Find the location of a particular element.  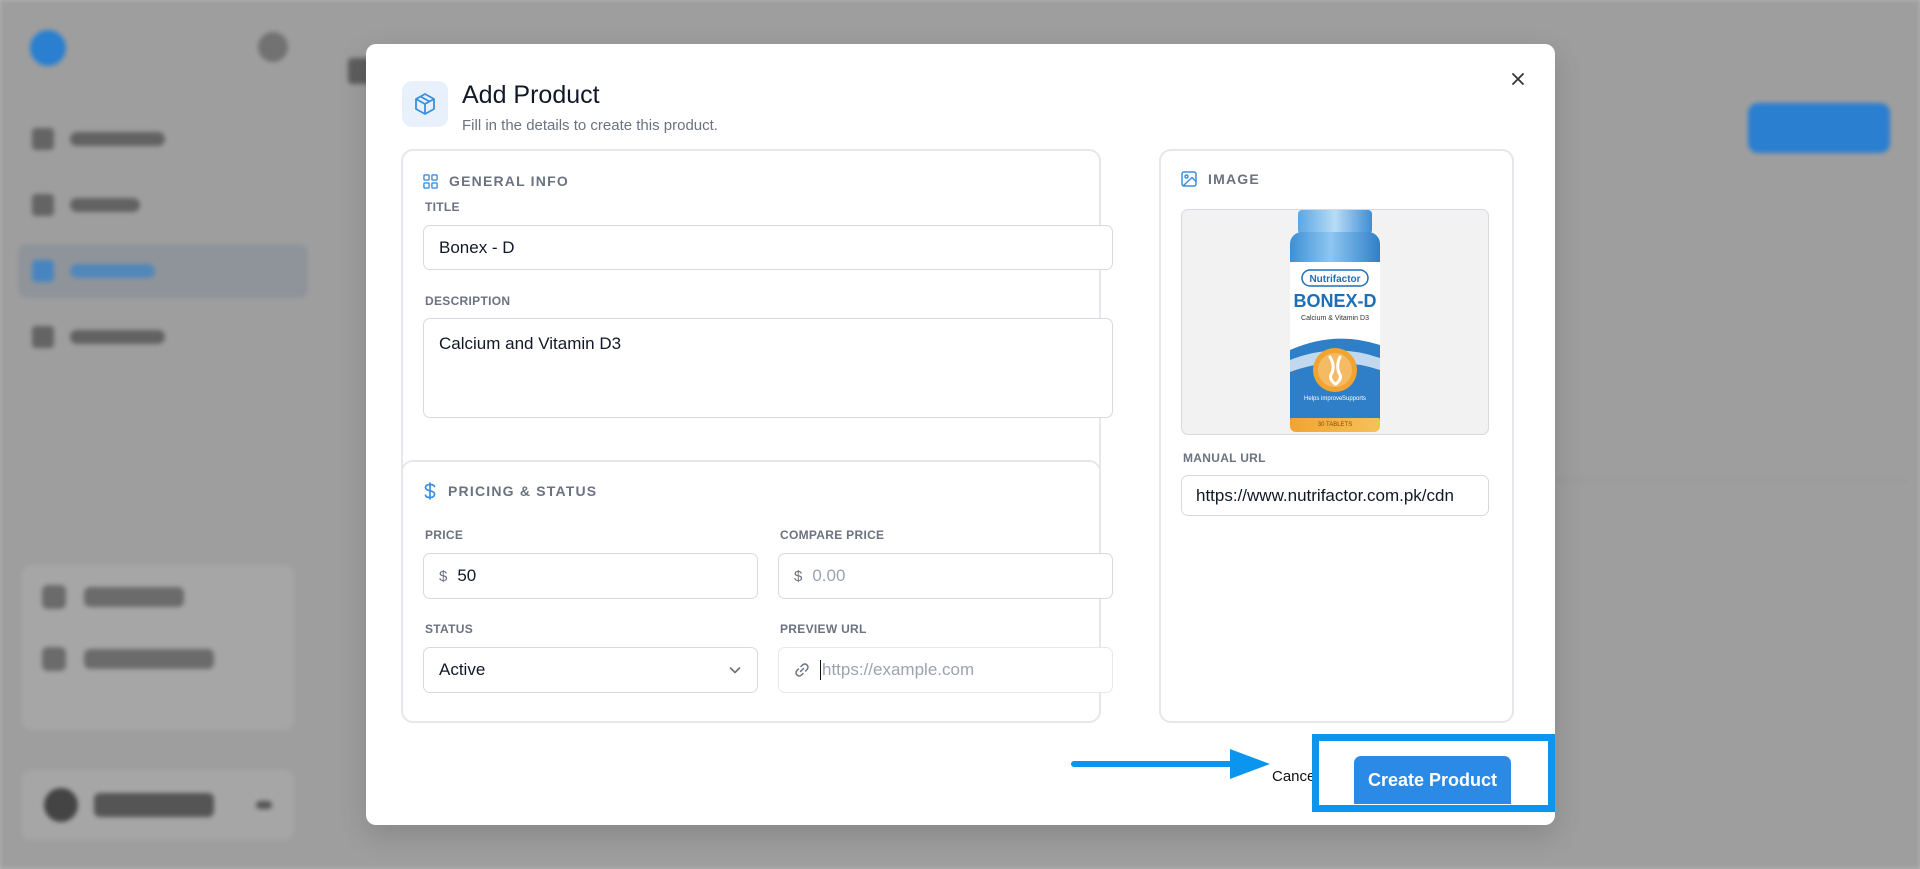

modal-title: Add Product is located at coordinates (531, 95).